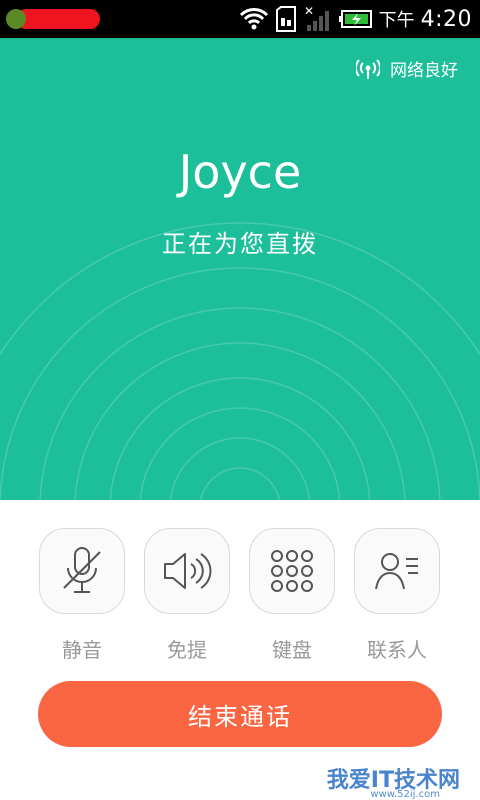  I want to click on contacts-icon, so click(397, 571).